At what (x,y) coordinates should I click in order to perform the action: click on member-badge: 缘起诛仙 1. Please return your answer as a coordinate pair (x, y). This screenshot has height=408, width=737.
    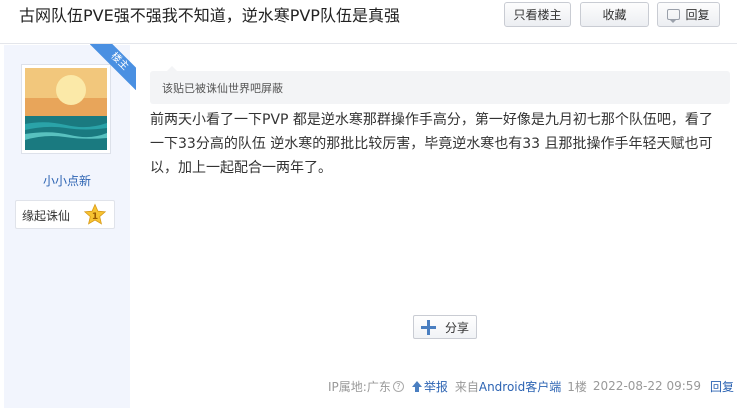
    Looking at the image, I should click on (65, 214).